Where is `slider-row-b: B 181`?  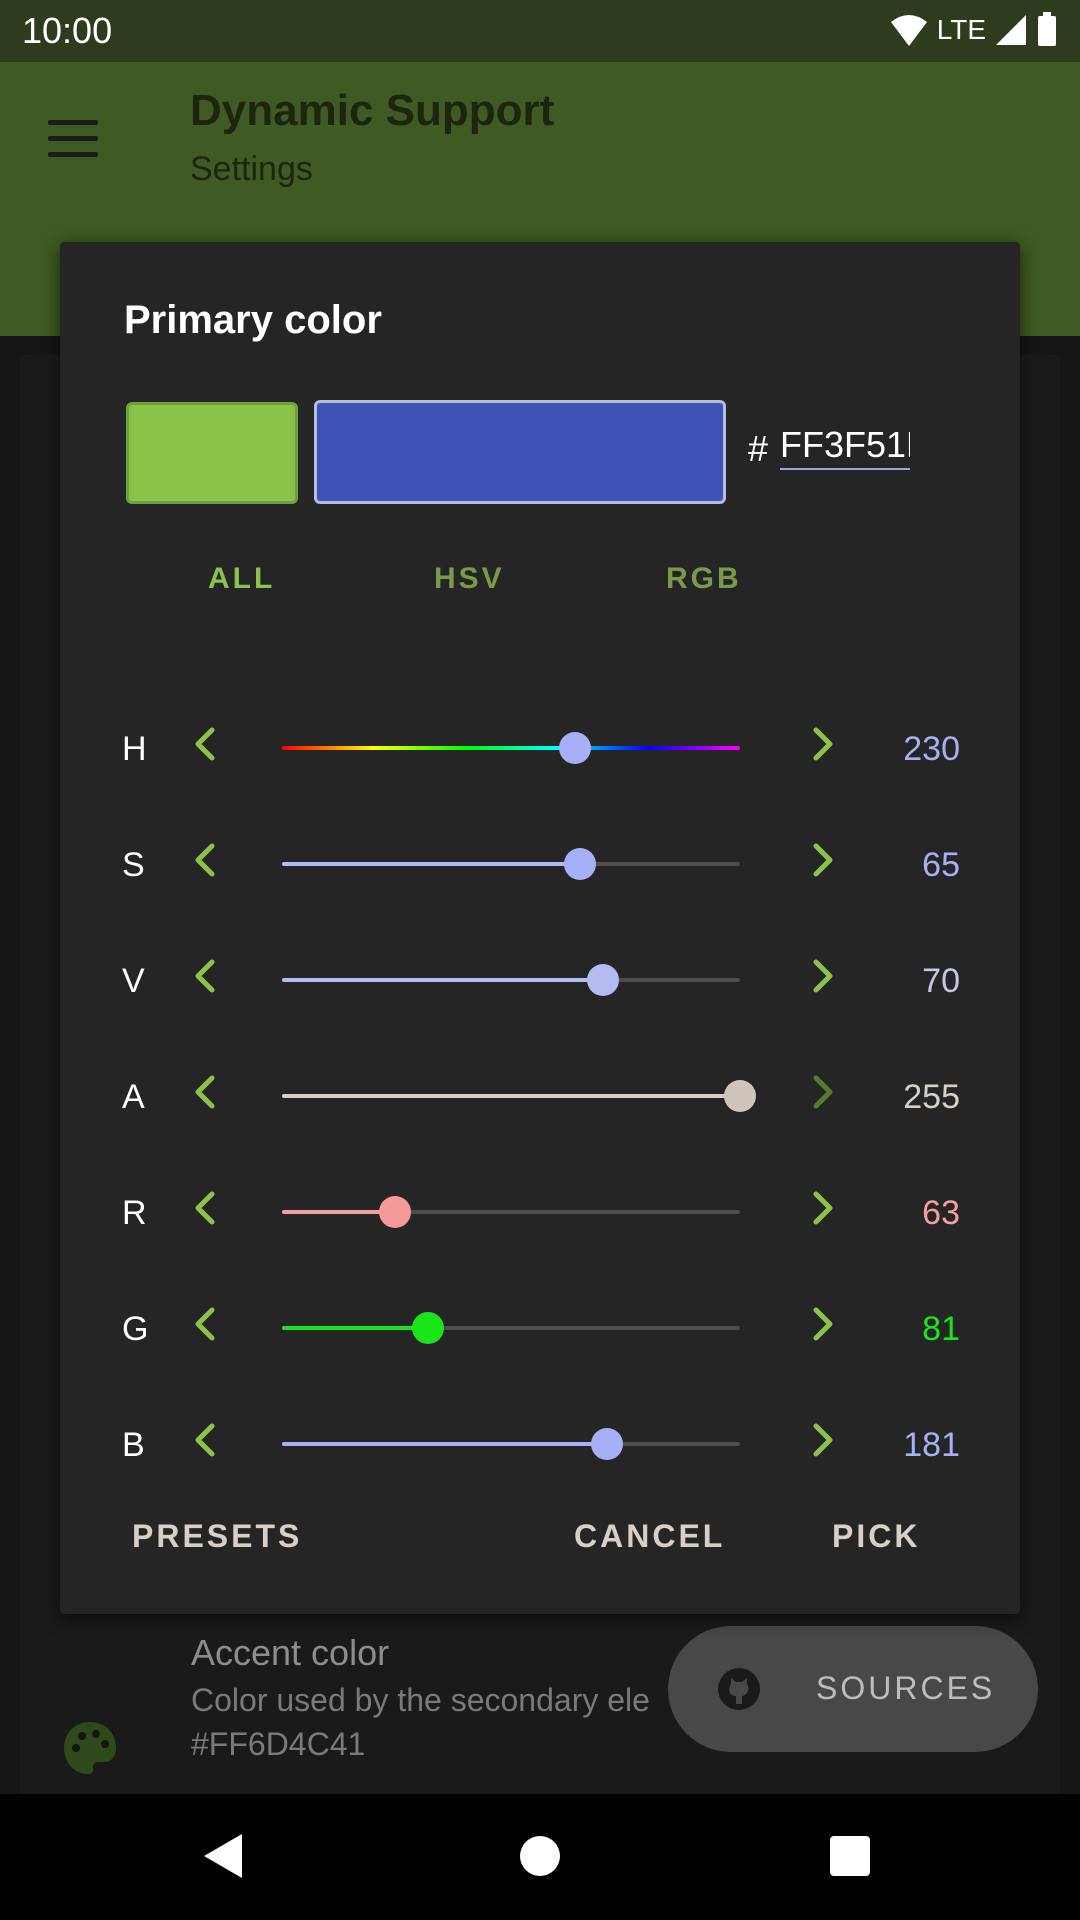
slider-row-b: B 181 is located at coordinates (540, 1446).